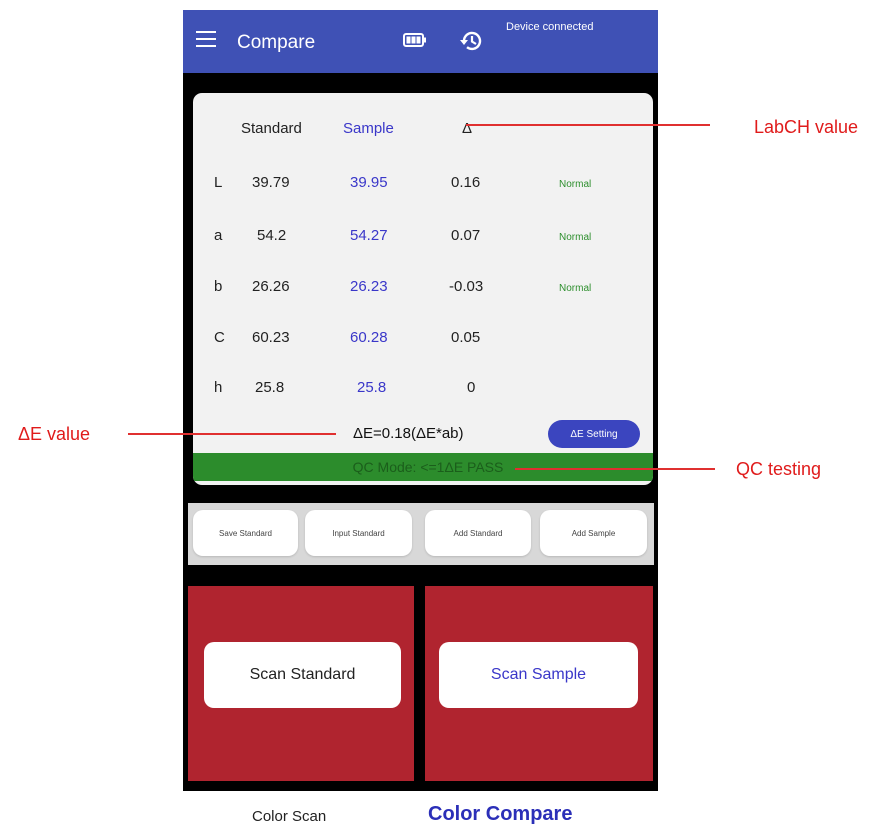 The height and width of the screenshot is (837, 895). Describe the element at coordinates (615, 469) in the screenshot. I see `qc-annotation-line` at that location.